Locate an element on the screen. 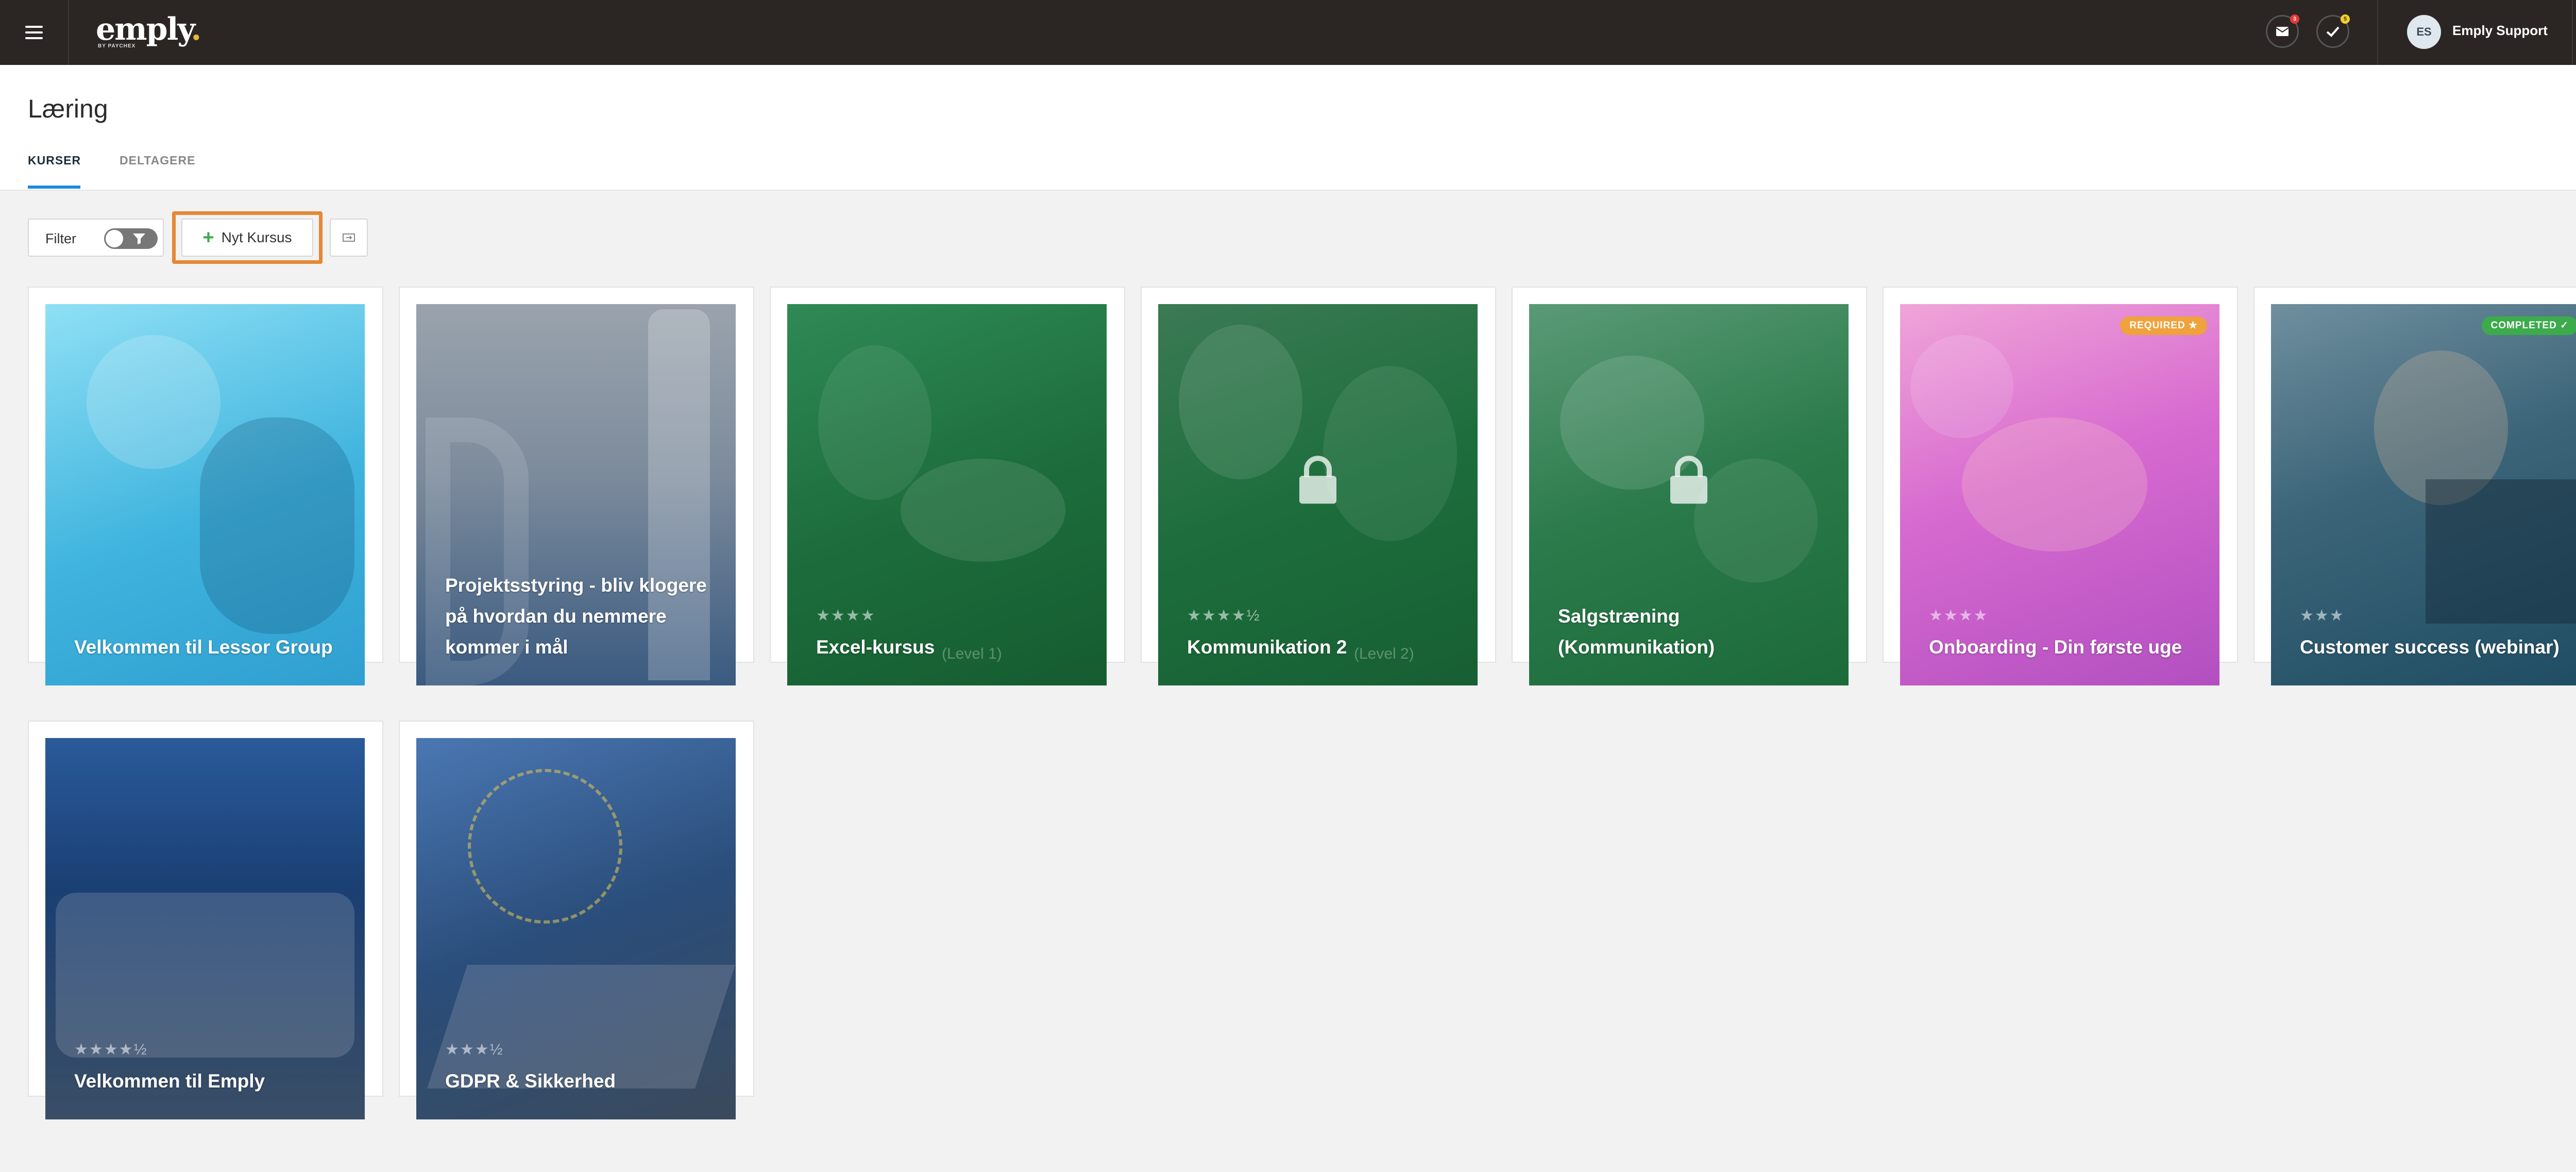  divider is located at coordinates (2377, 33).